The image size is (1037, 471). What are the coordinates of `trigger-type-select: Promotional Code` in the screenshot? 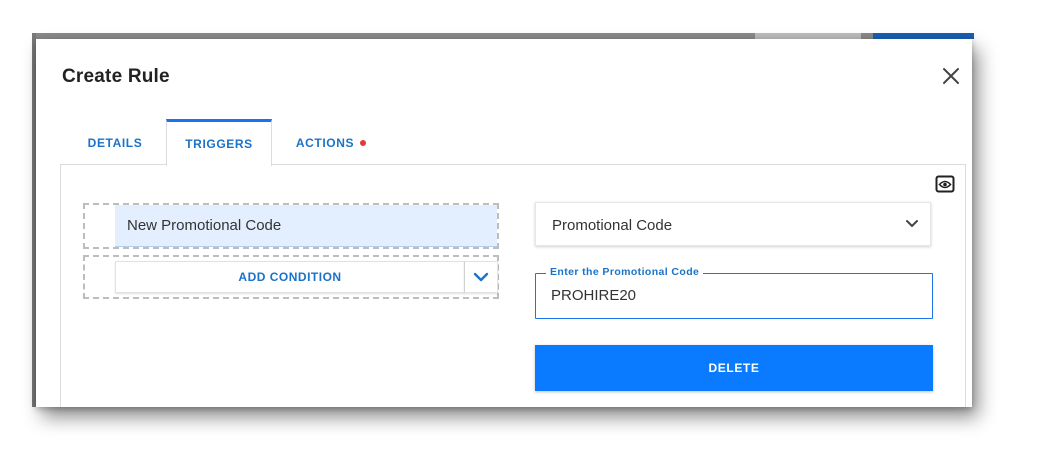 It's located at (733, 224).